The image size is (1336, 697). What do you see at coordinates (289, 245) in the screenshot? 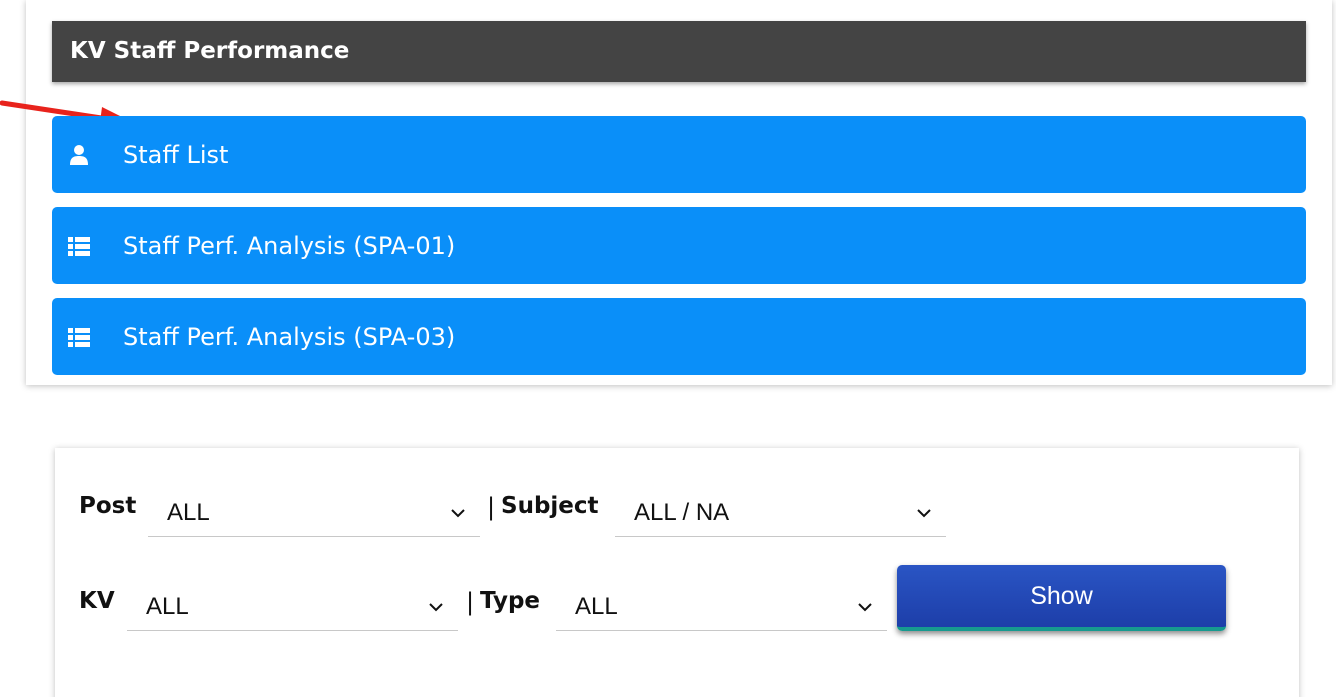
I see `menu-item-label: Staff Perf. Analysis (SPA-01)` at bounding box center [289, 245].